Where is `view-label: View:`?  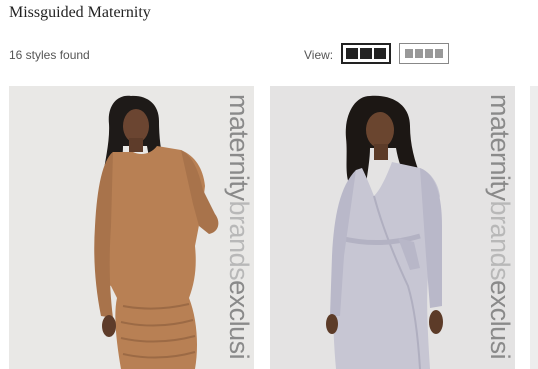 view-label: View: is located at coordinates (319, 55).